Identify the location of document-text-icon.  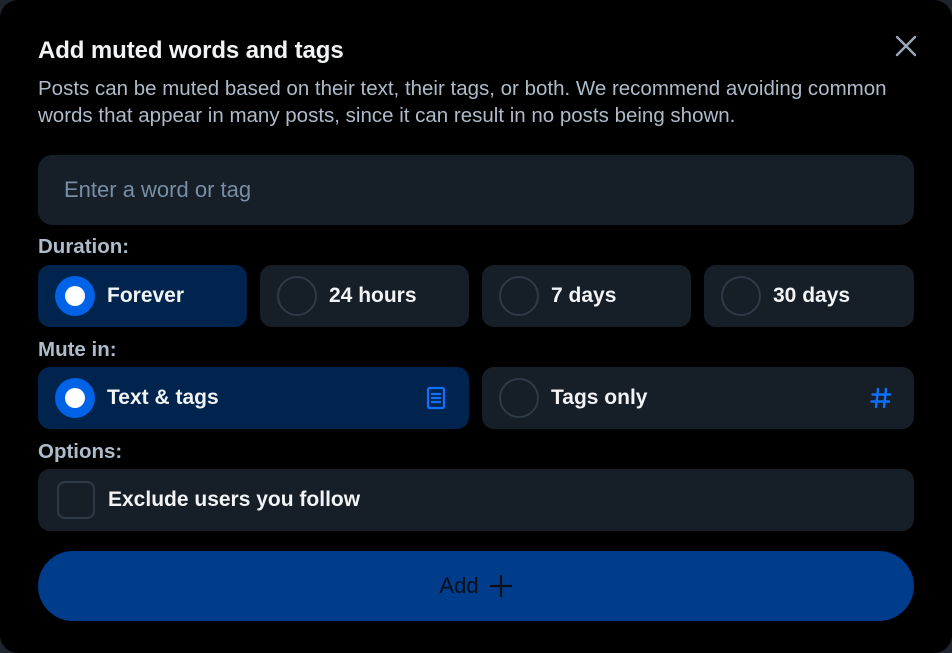
(436, 398).